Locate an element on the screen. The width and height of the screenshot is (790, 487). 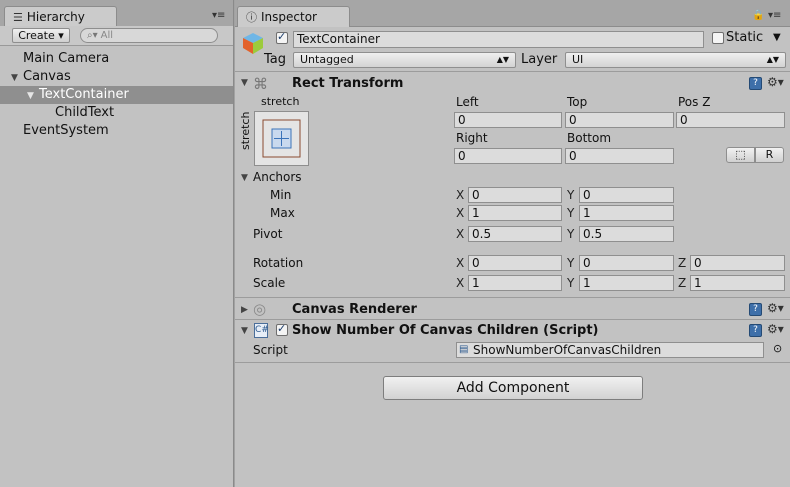
anchor-min-x-field: 0 is located at coordinates (515, 195).